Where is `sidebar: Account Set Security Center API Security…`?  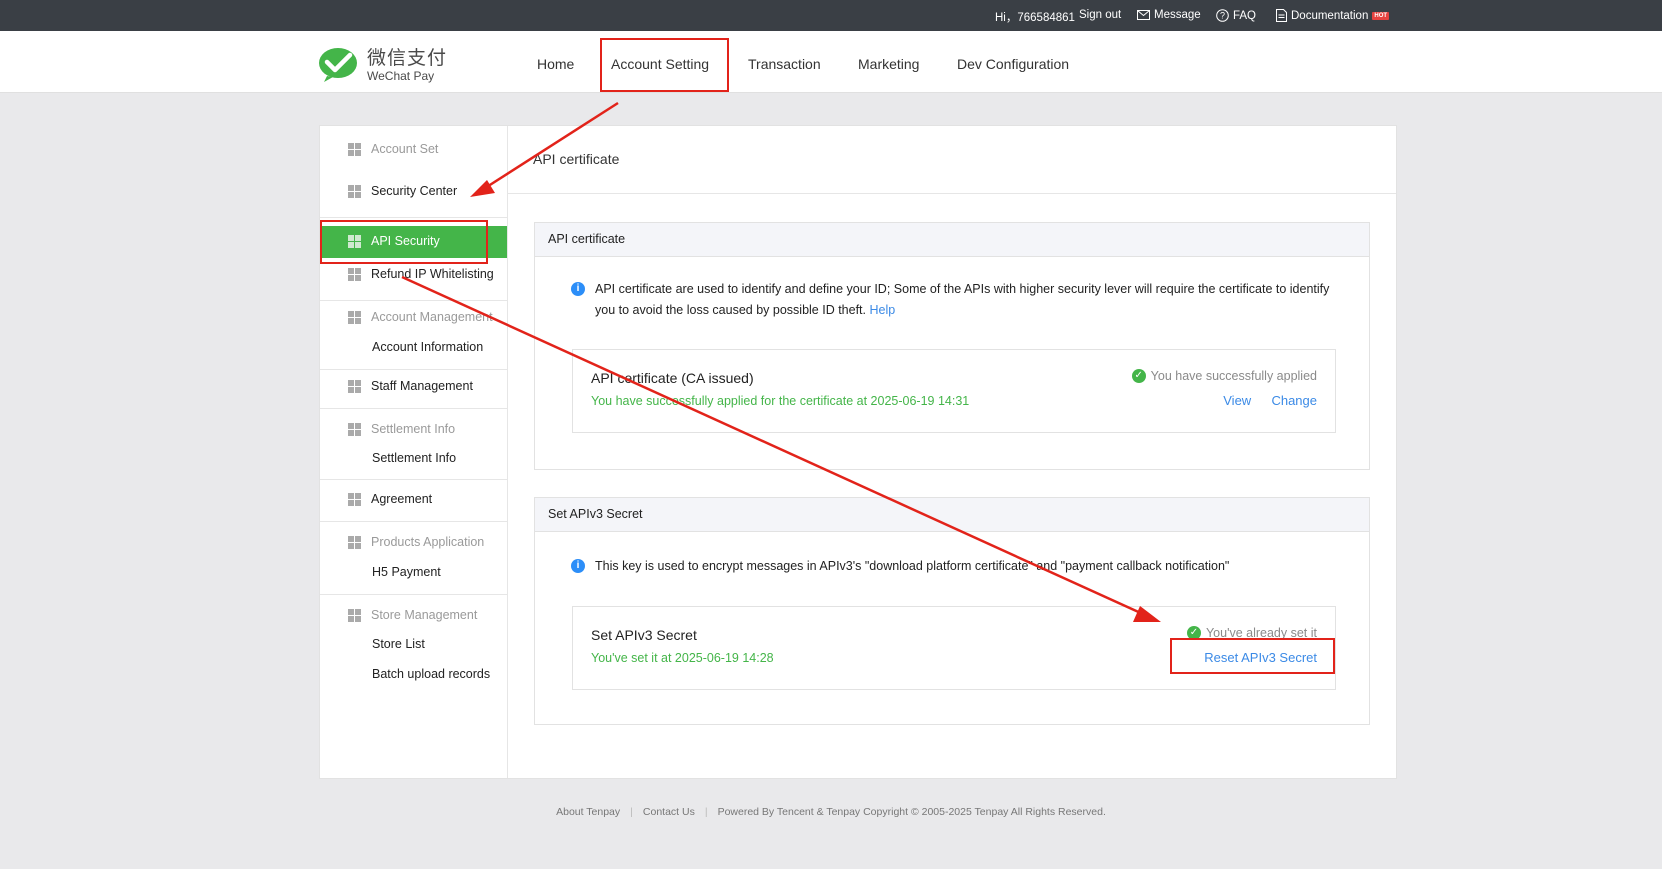
sidebar: Account Set Security Center API Security… is located at coordinates (414, 452).